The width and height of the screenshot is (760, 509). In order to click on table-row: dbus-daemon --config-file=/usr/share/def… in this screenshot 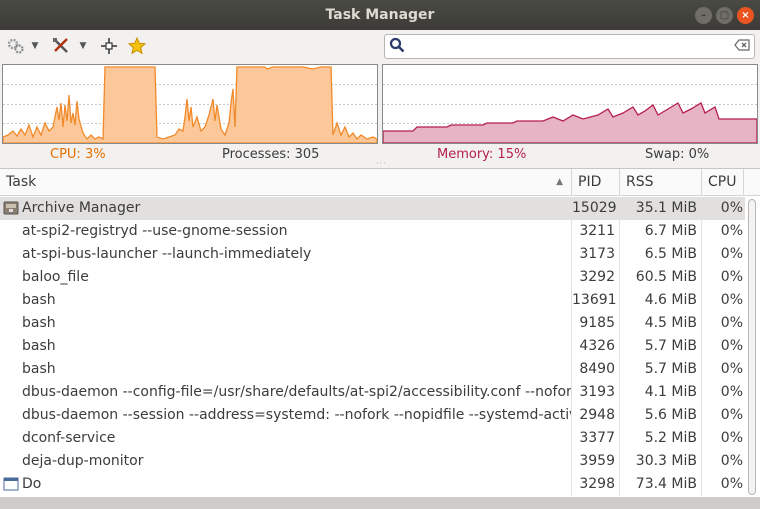, I will do `click(372, 392)`.